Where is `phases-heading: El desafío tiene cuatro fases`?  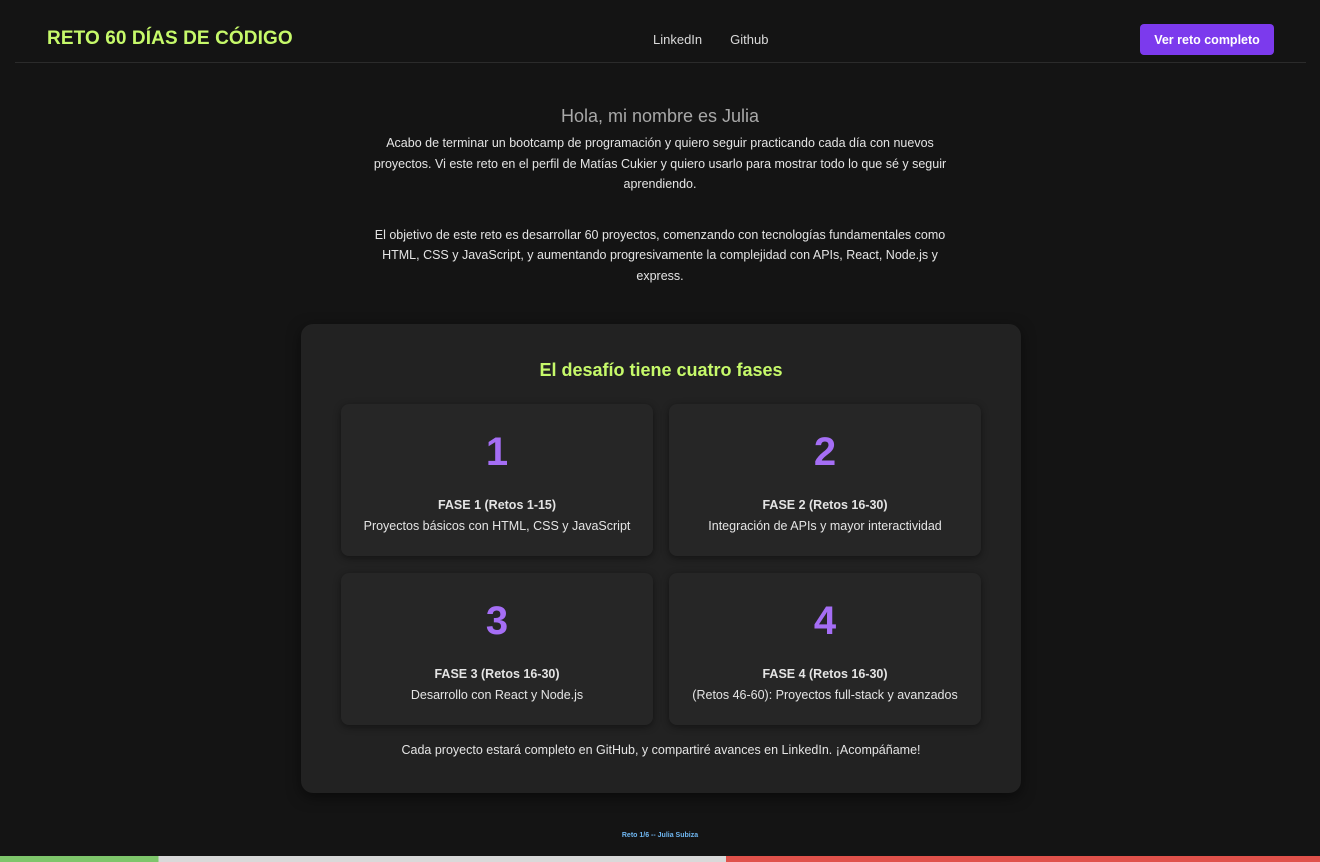 phases-heading: El desafío tiene cuatro fases is located at coordinates (661, 370).